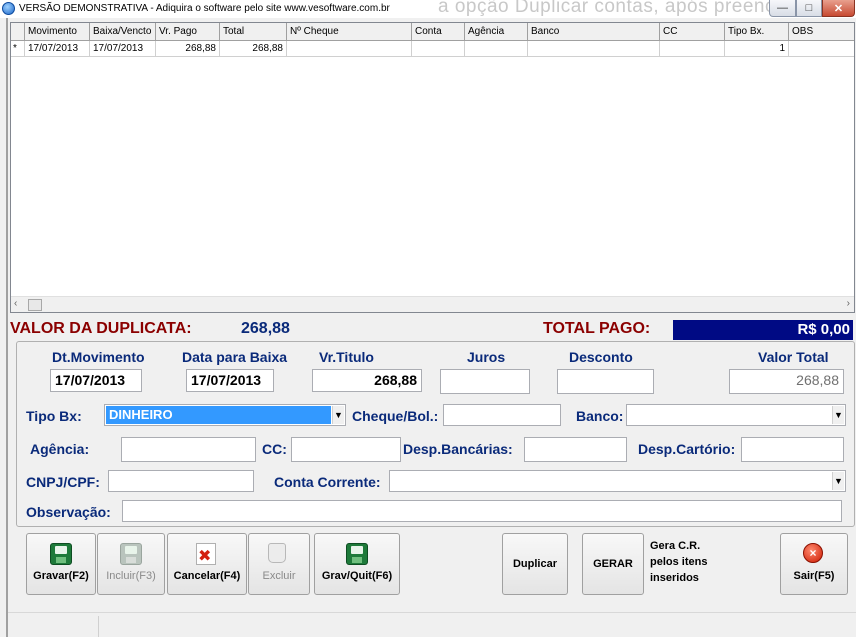 This screenshot has width=856, height=637. Describe the element at coordinates (458, 449) in the screenshot. I see `desp-bancarias-label: Desp.Bancárias:` at that location.